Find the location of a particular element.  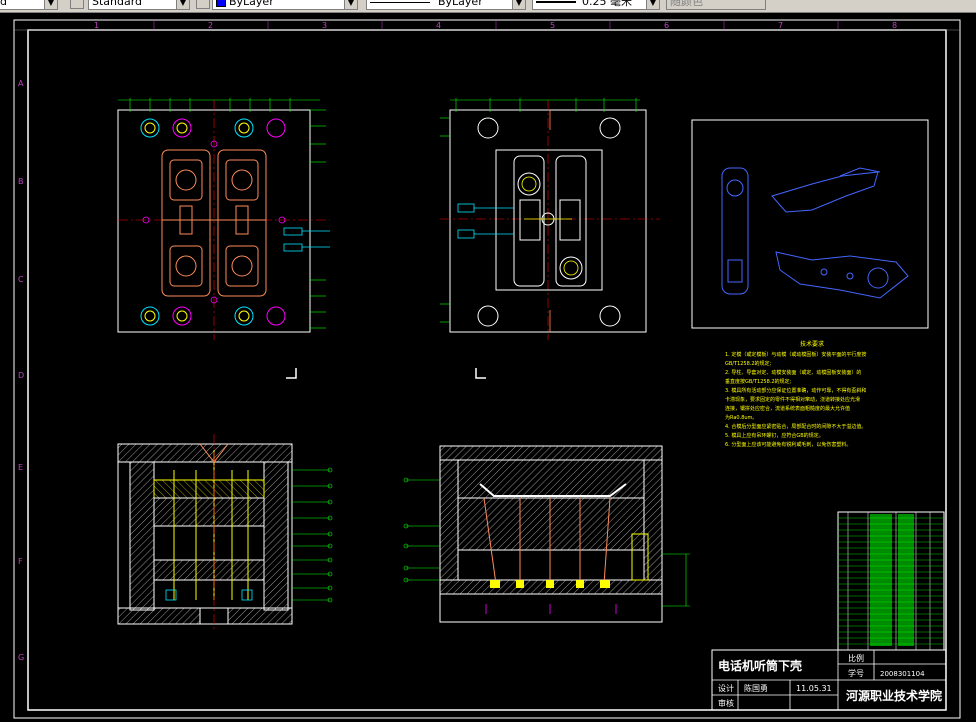

row-mark-d: D is located at coordinates (21, 375).